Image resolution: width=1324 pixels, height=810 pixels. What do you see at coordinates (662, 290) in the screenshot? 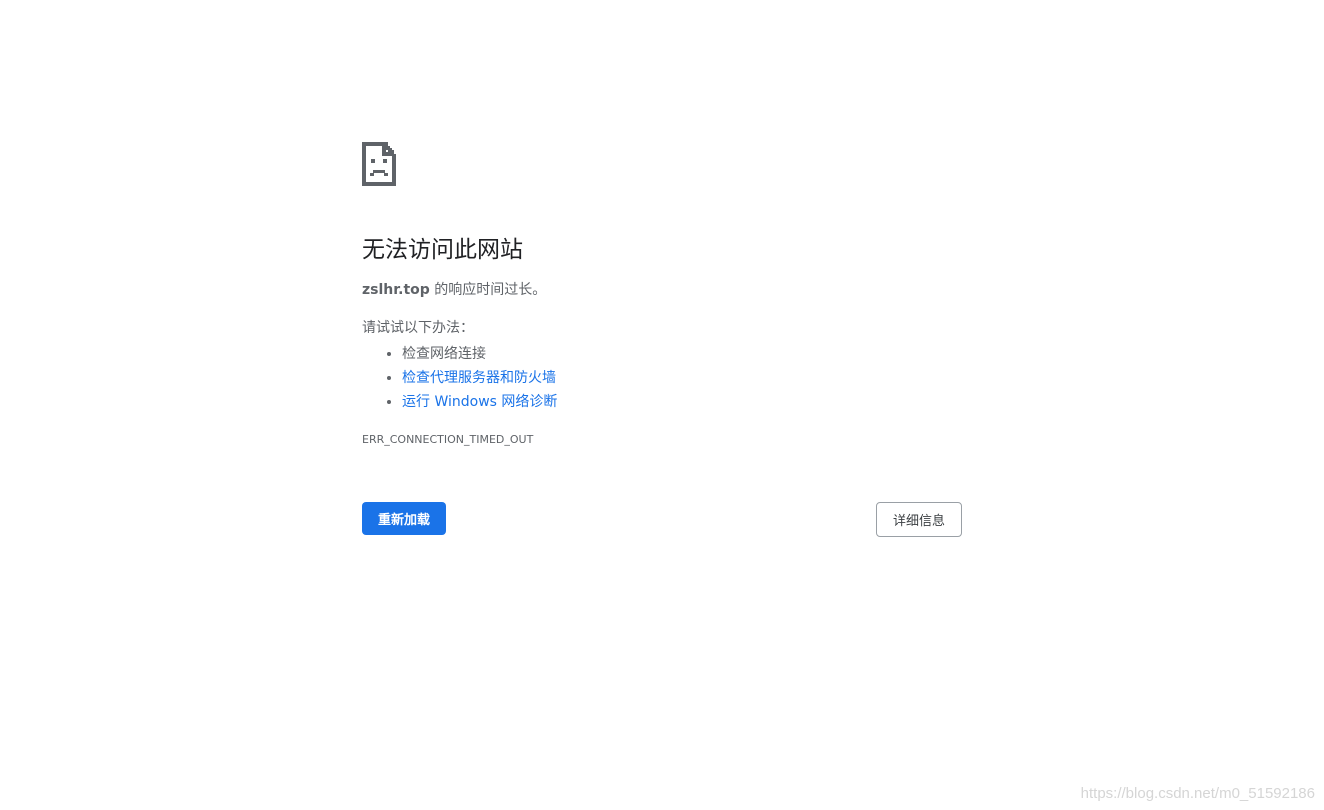
I see `error-description: zslhr.top 的响应时间过长。` at bounding box center [662, 290].